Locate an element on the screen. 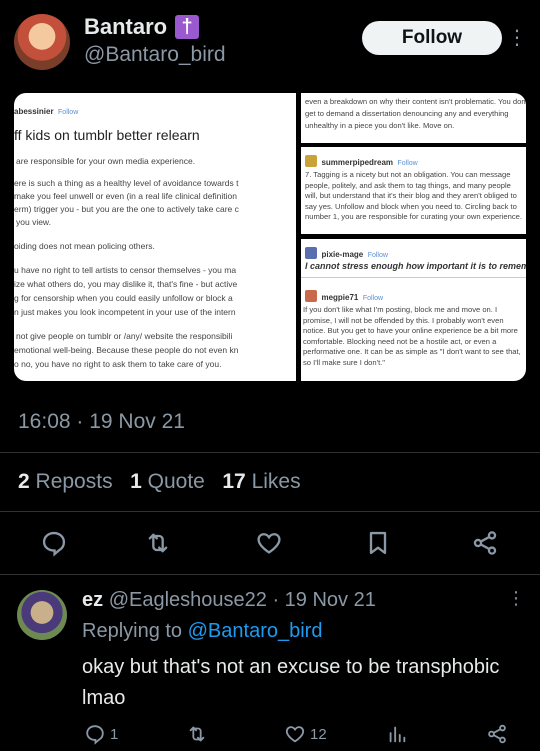 The width and height of the screenshot is (540, 751). share-button is located at coordinates (485, 543).